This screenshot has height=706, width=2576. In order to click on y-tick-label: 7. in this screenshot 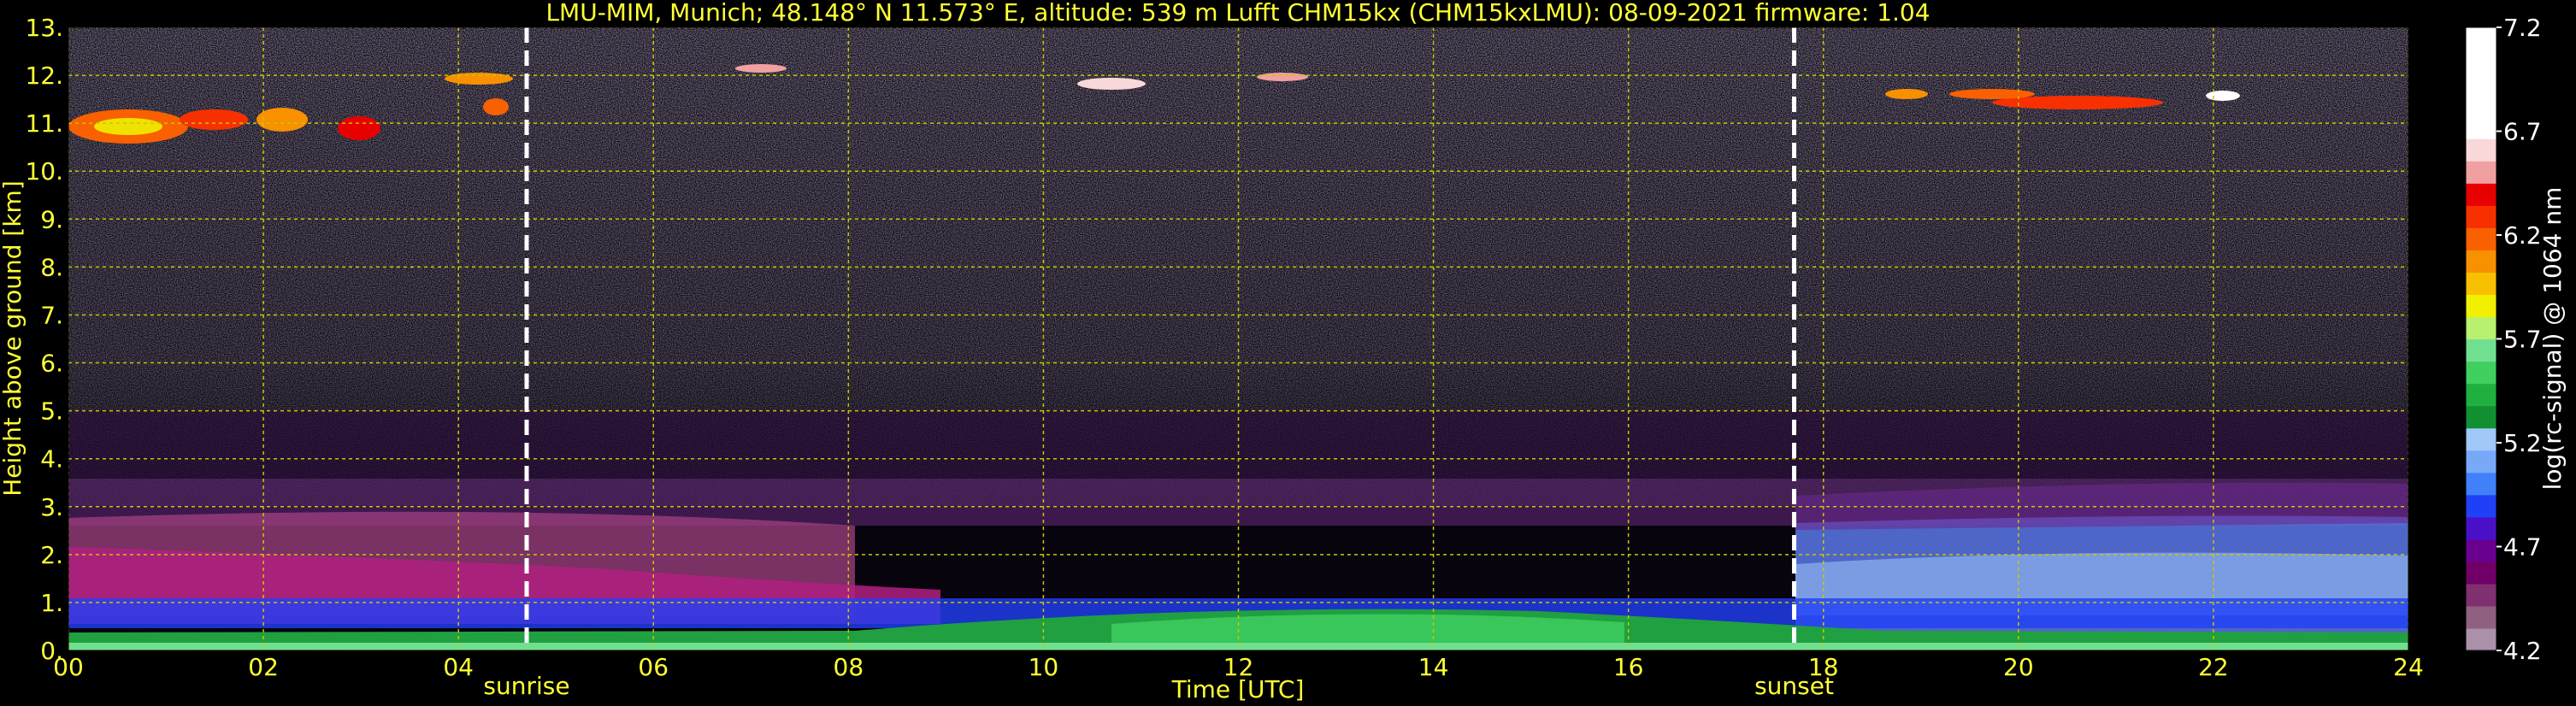, I will do `click(51, 315)`.